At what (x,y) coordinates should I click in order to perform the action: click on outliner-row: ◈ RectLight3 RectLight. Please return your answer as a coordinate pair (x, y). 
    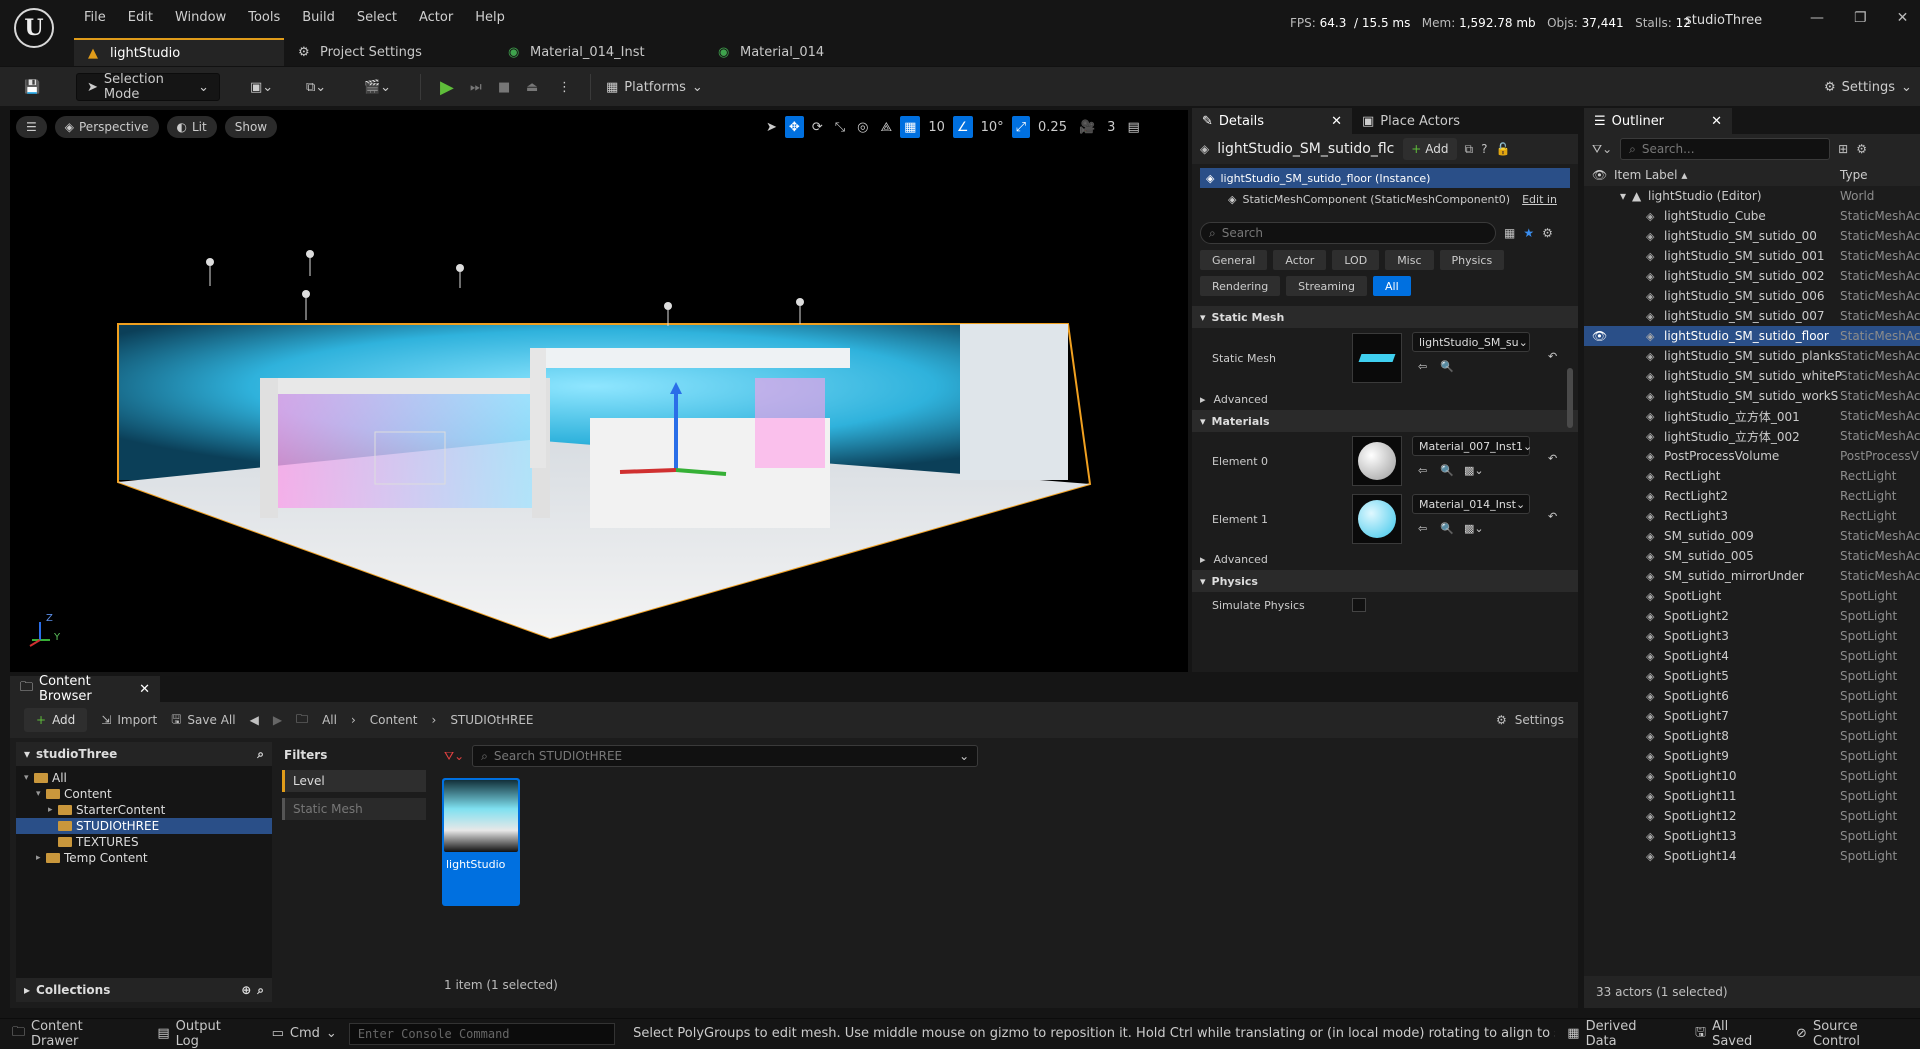
    Looking at the image, I should click on (1752, 516).